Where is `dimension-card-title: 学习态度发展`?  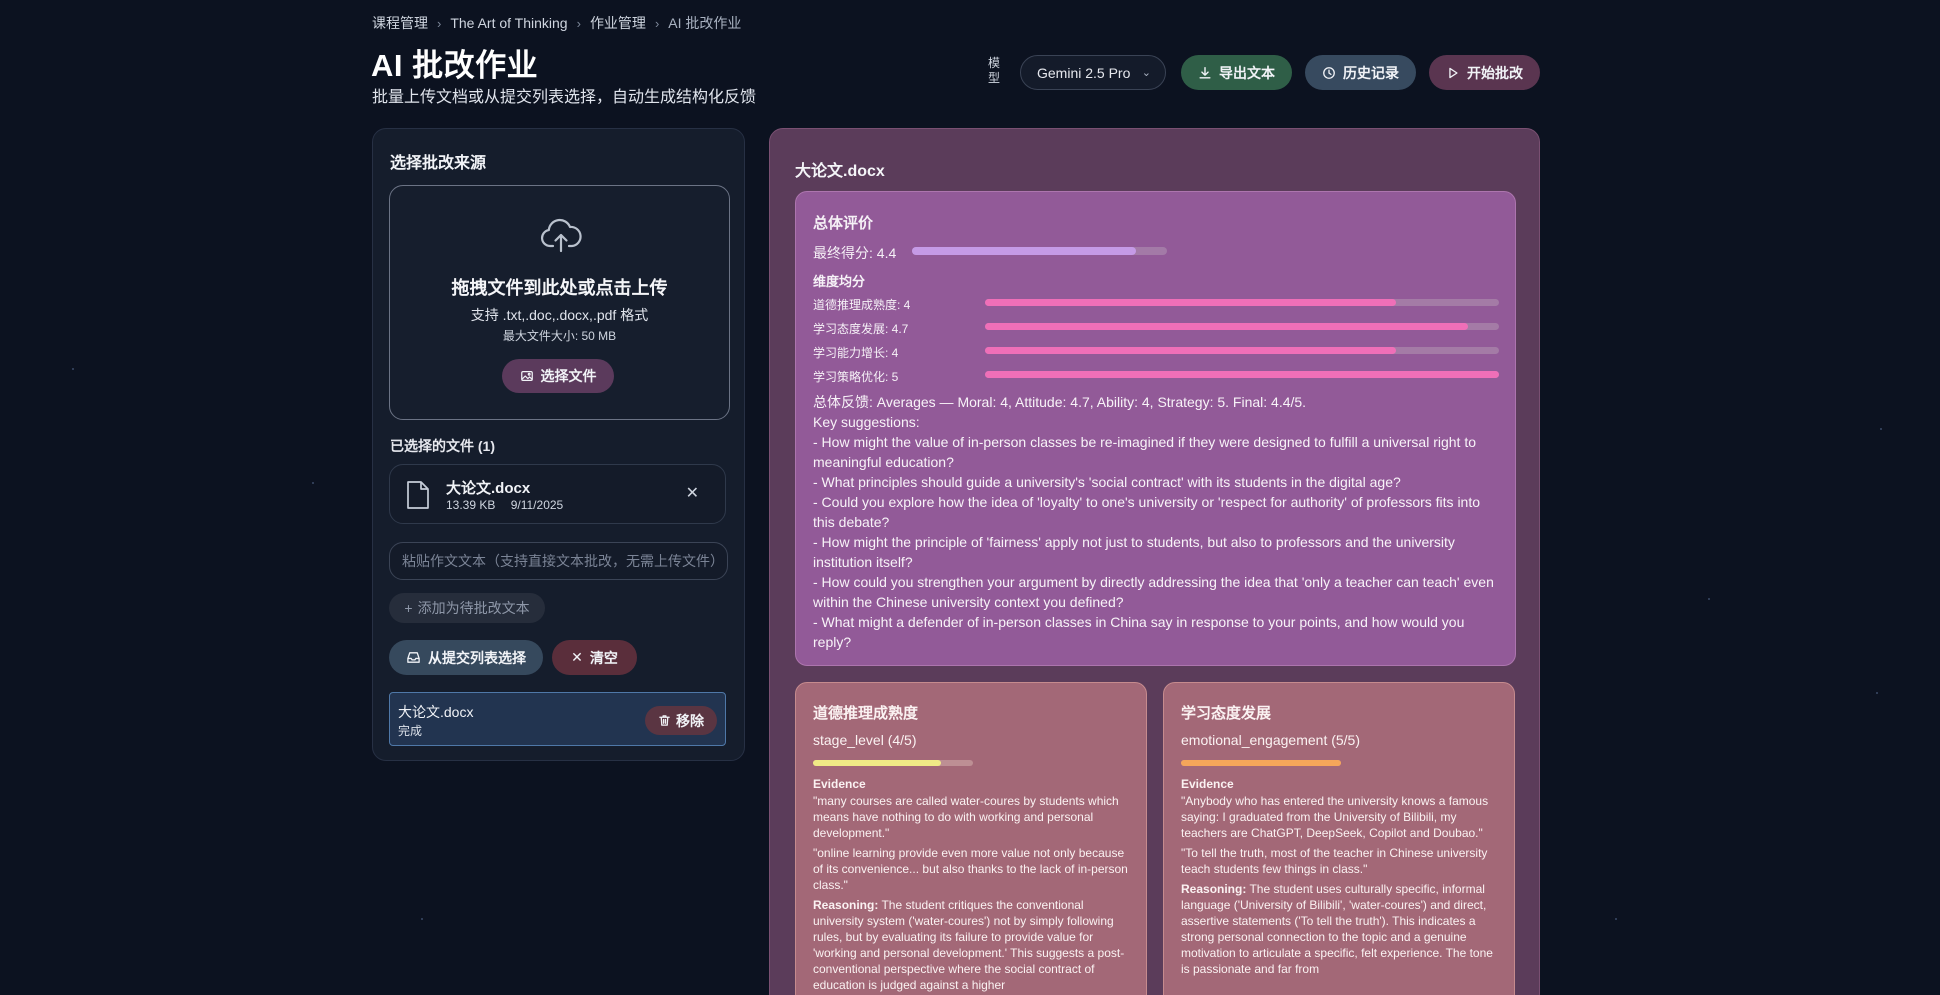
dimension-card-title: 学习态度发展 is located at coordinates (1226, 713).